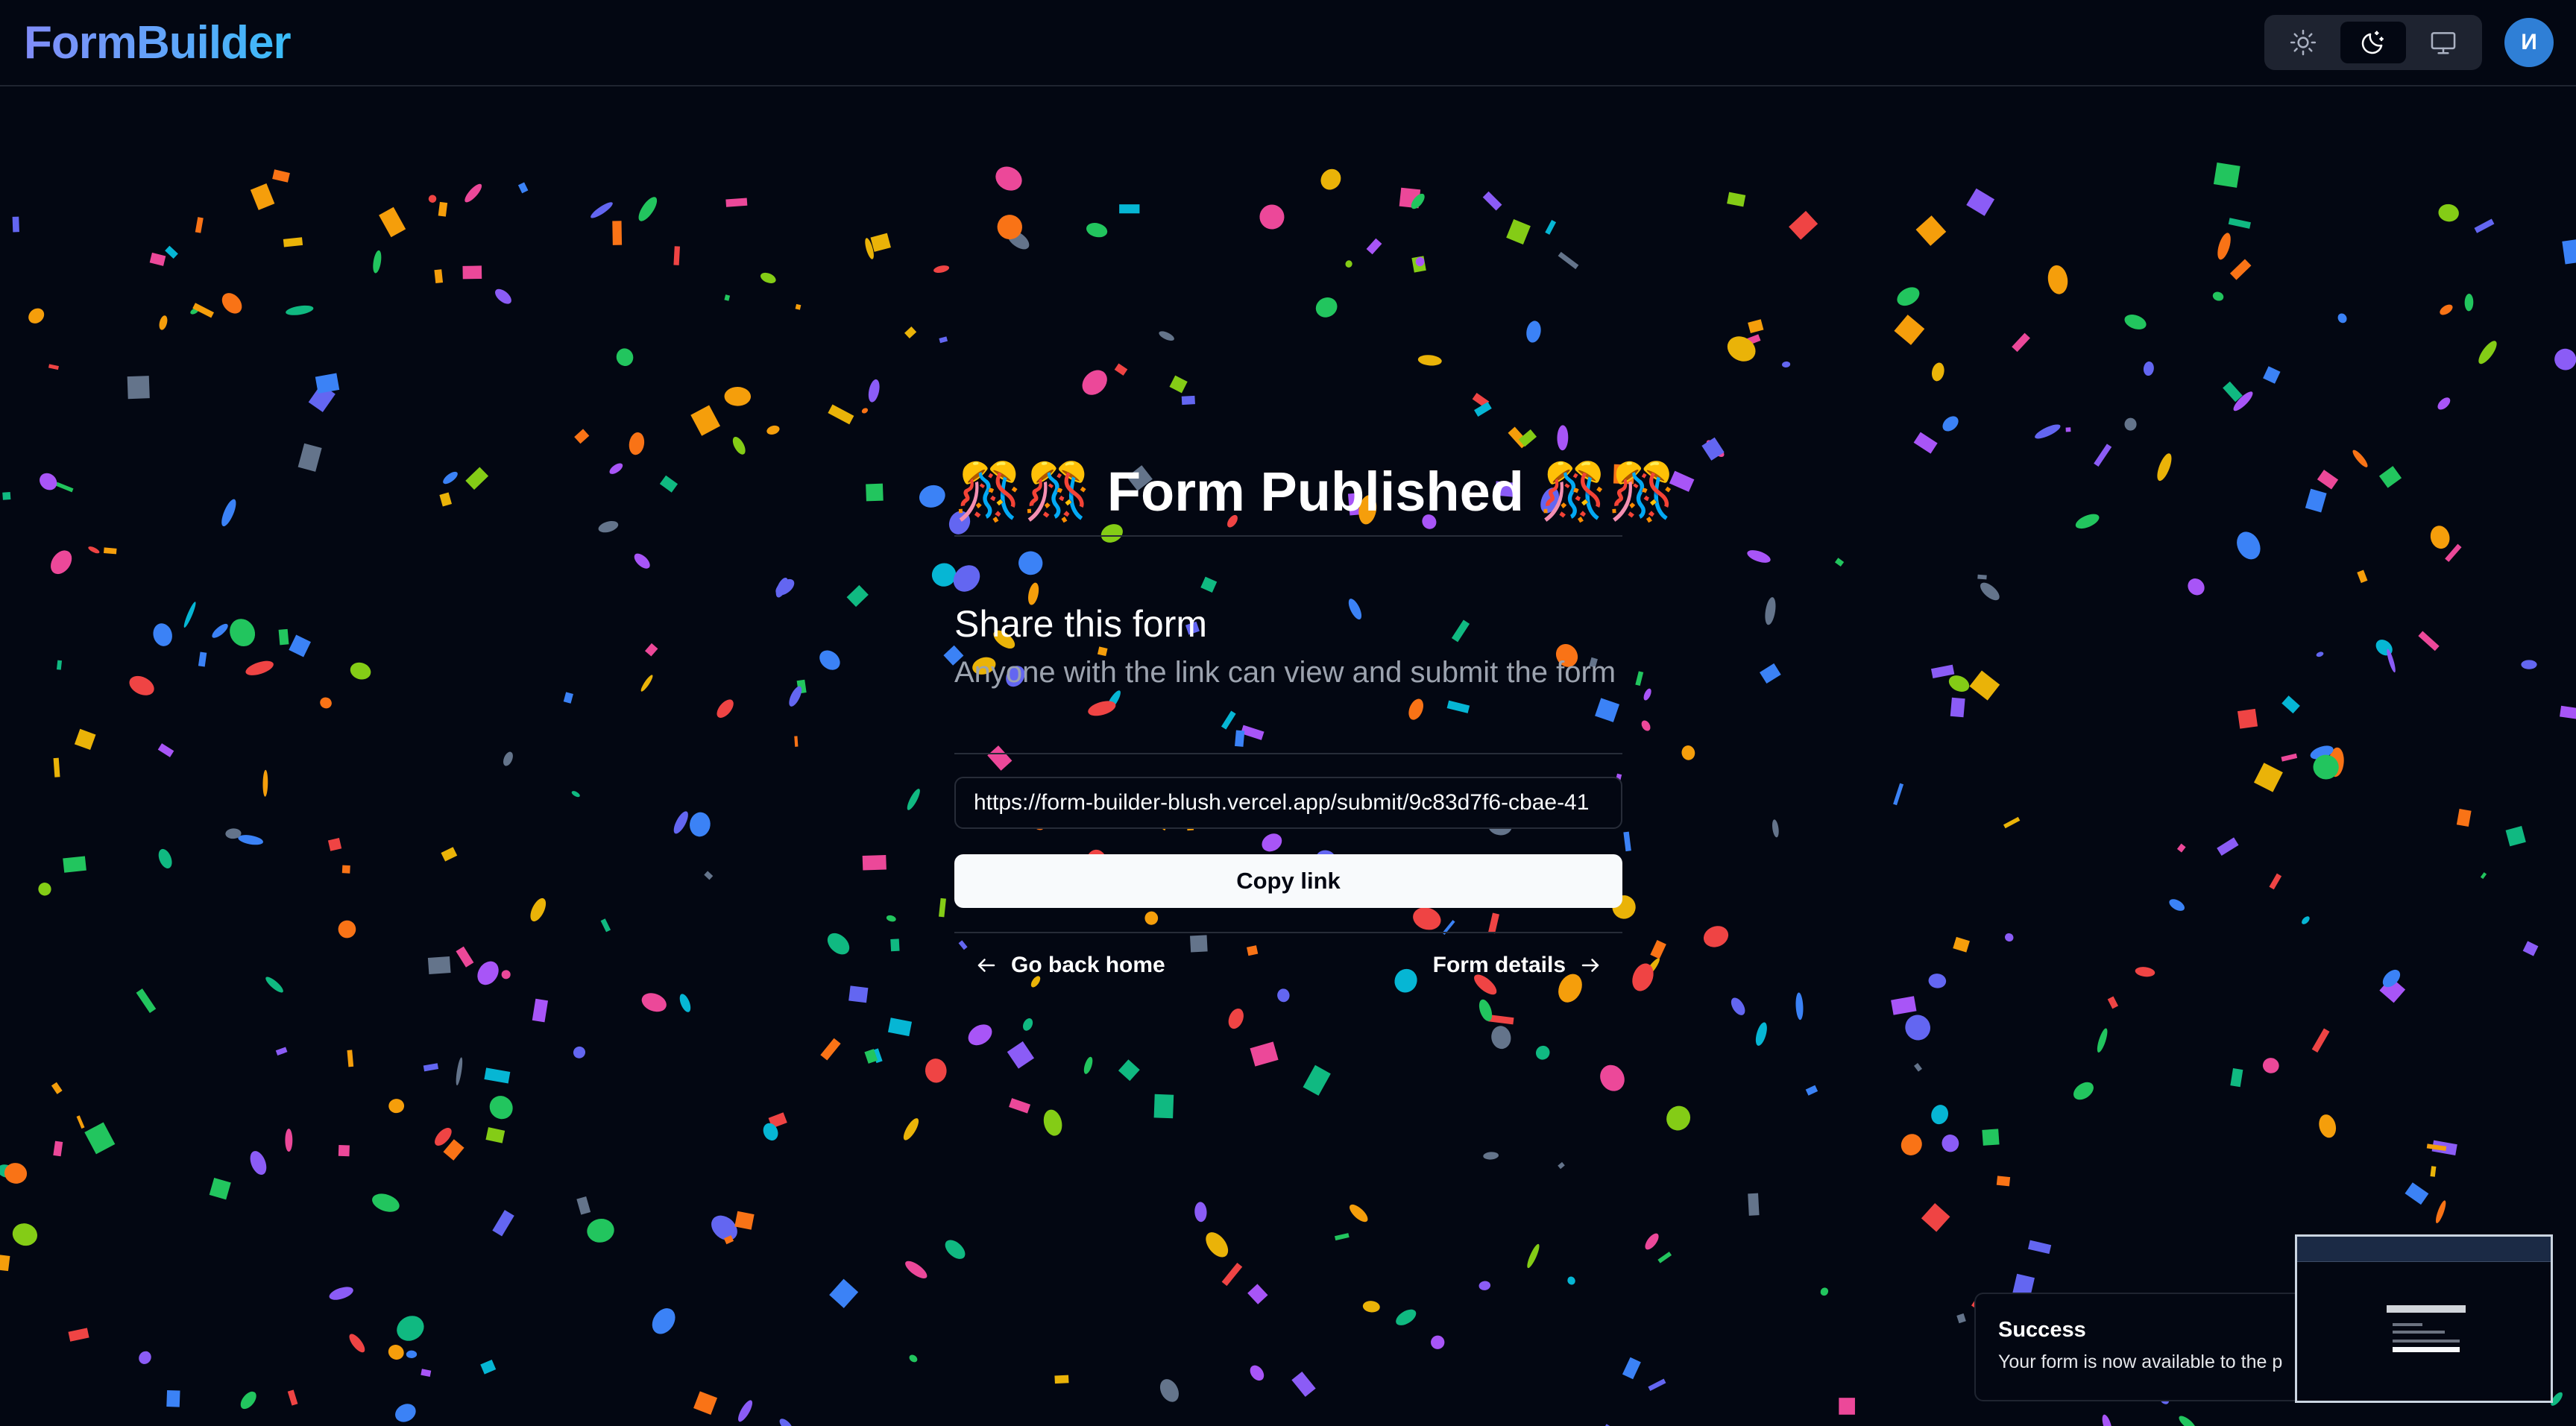 The image size is (2576, 1426). I want to click on copy-link-button: Copy link, so click(1288, 881).